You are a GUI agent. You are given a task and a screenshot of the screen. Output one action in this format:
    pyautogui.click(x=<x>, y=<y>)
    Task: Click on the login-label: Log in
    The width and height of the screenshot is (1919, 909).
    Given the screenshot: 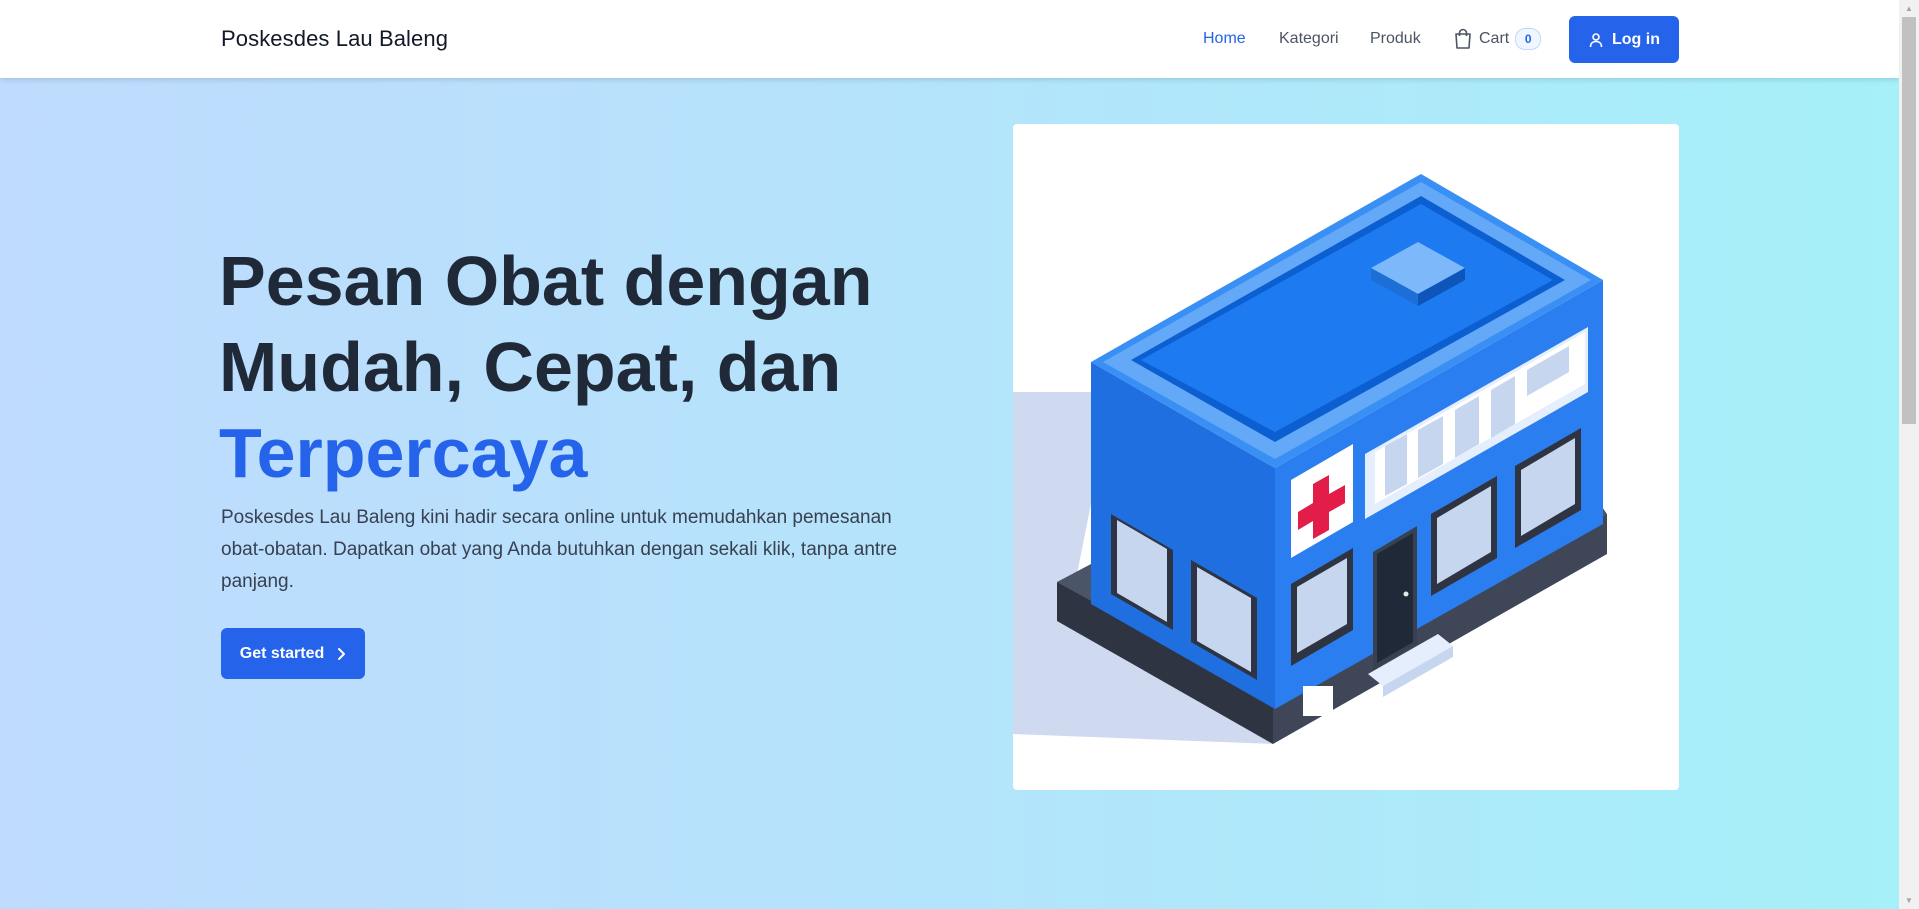 What is the action you would take?
    pyautogui.click(x=1636, y=39)
    